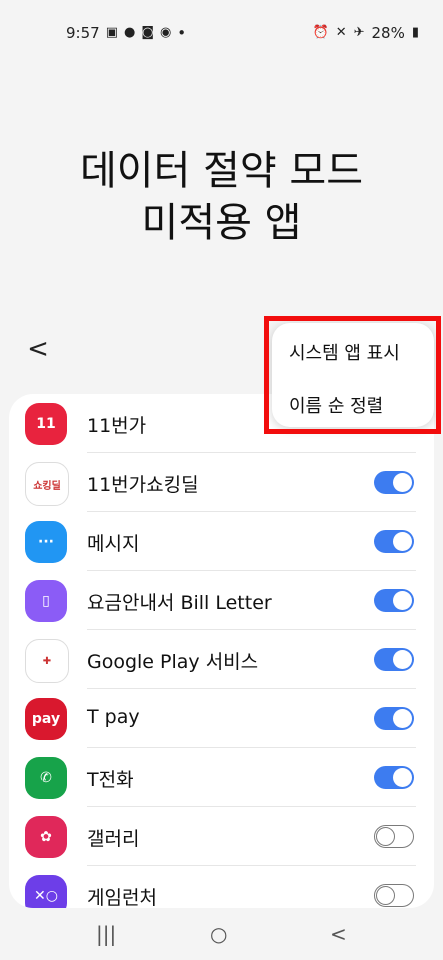  What do you see at coordinates (221, 197) in the screenshot?
I see `page-title: 데이터 절약 모드 미적용 앱` at bounding box center [221, 197].